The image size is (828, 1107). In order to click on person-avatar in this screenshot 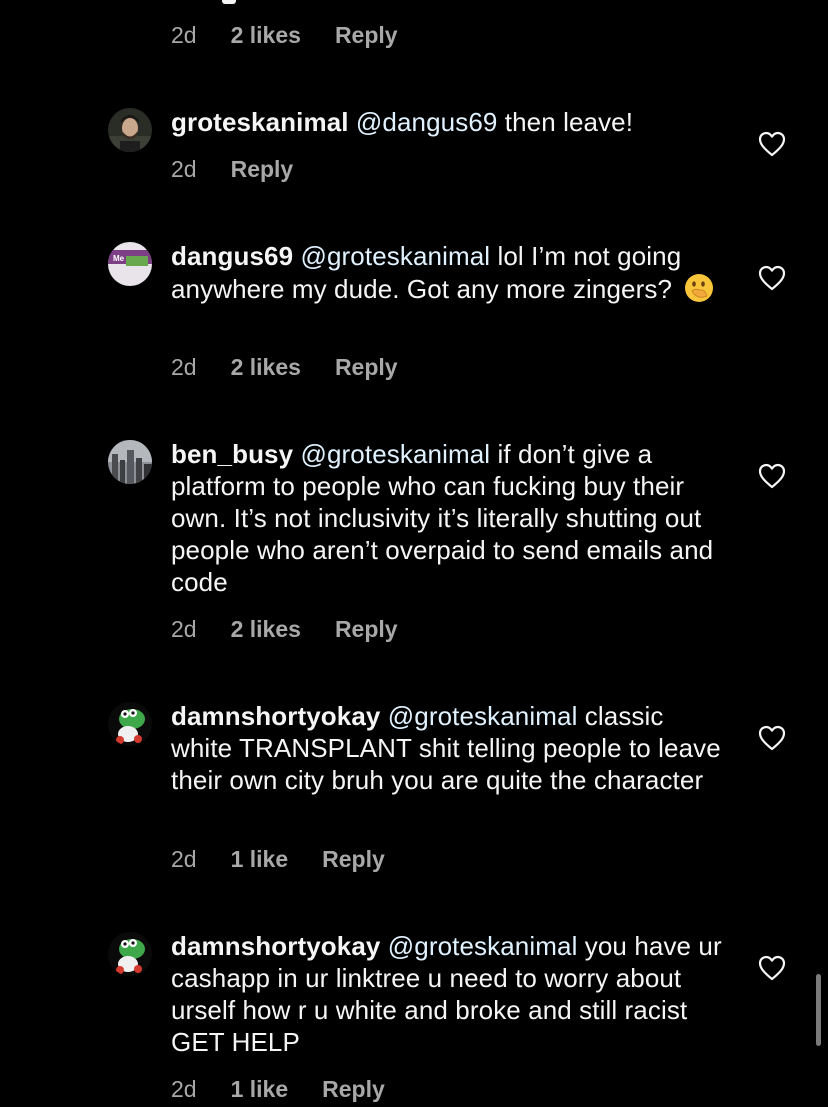, I will do `click(130, 130)`.